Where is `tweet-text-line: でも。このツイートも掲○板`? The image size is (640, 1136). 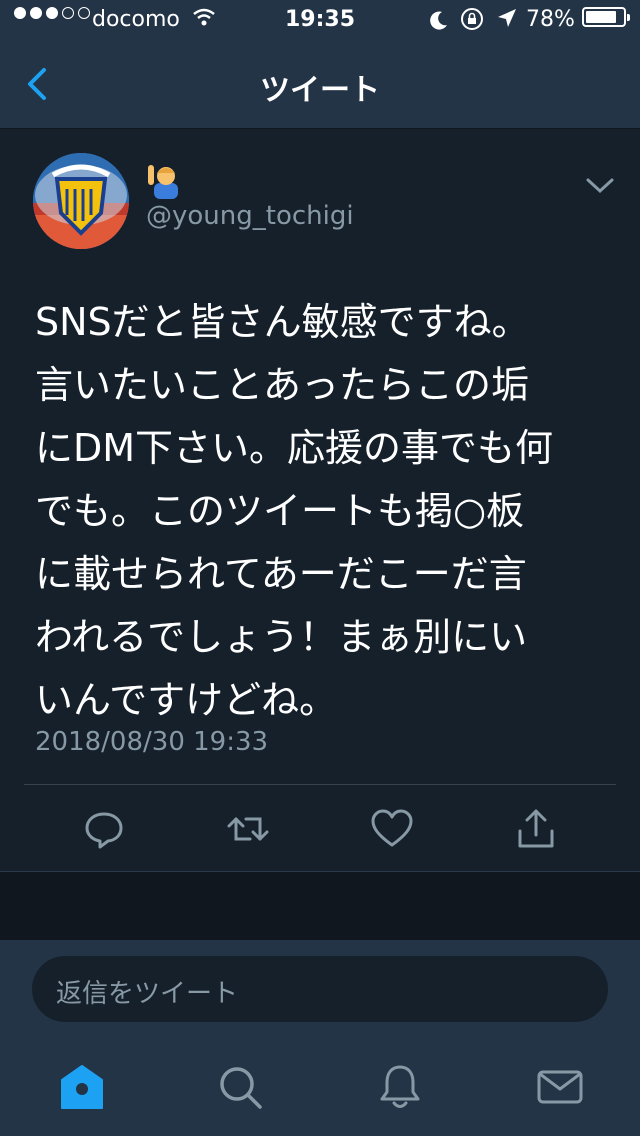 tweet-text-line: でも。このツイートも掲○板 is located at coordinates (280, 511).